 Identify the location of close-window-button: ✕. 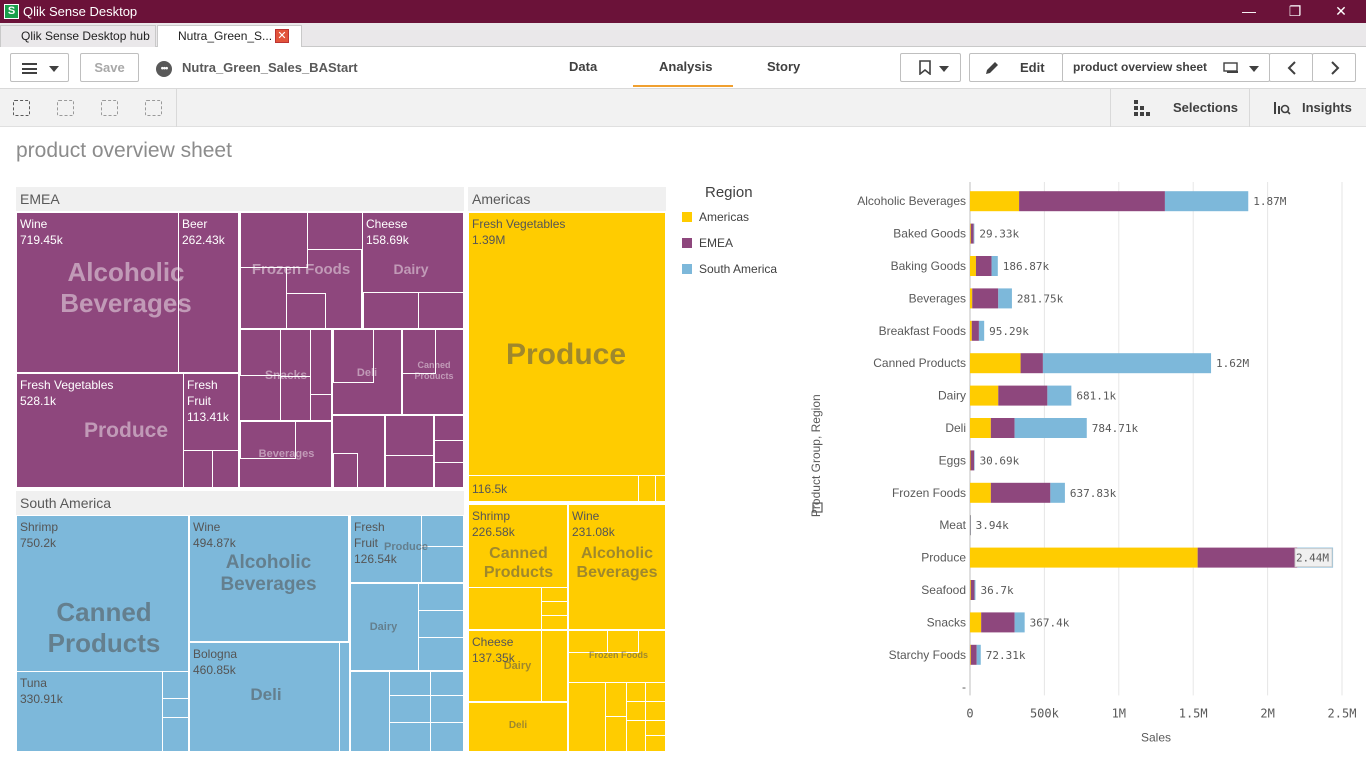
(1341, 11).